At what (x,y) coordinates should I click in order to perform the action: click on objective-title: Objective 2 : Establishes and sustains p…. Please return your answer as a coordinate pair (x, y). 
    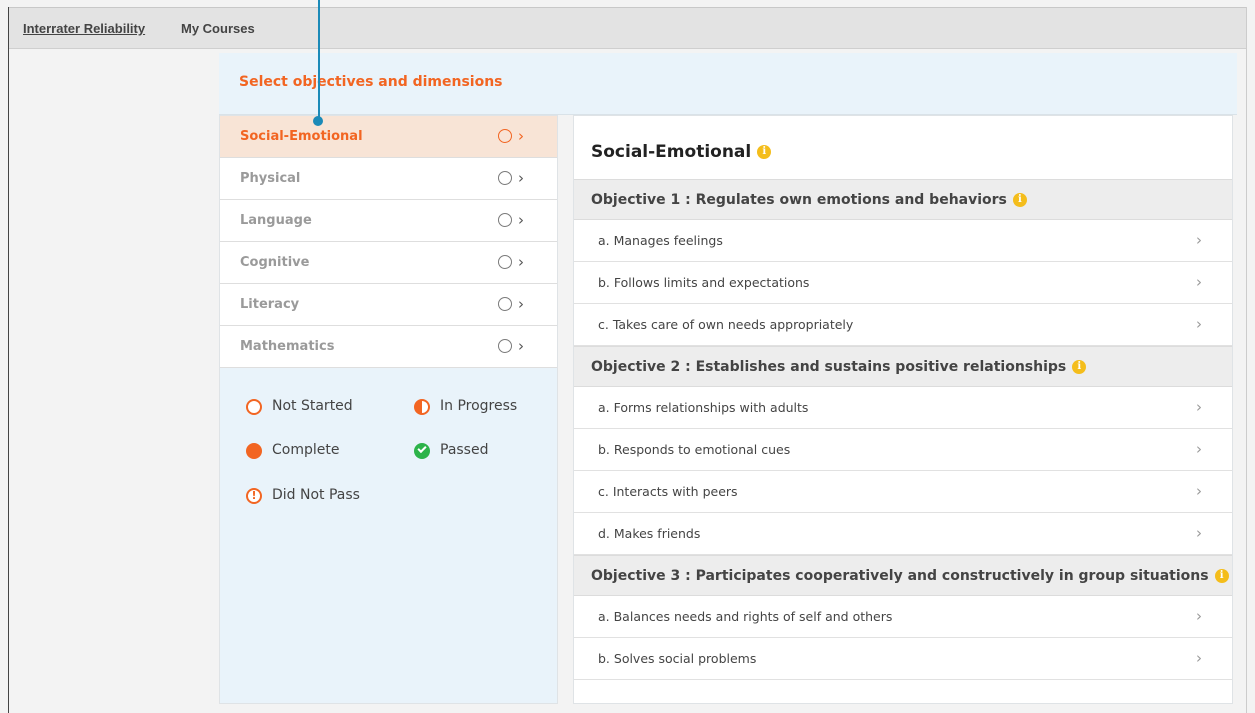
    Looking at the image, I should click on (839, 367).